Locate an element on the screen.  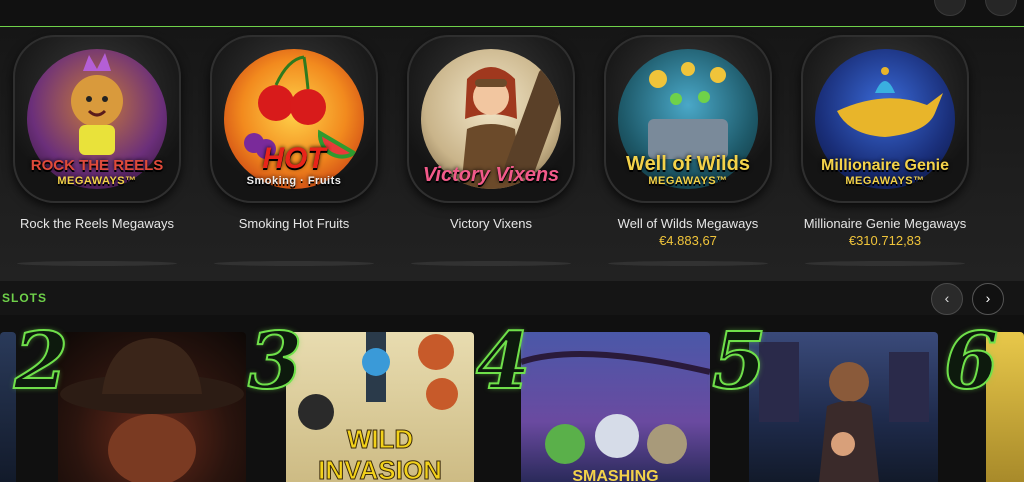
game-title: Well of Wilds Megaways is located at coordinates (688, 223).